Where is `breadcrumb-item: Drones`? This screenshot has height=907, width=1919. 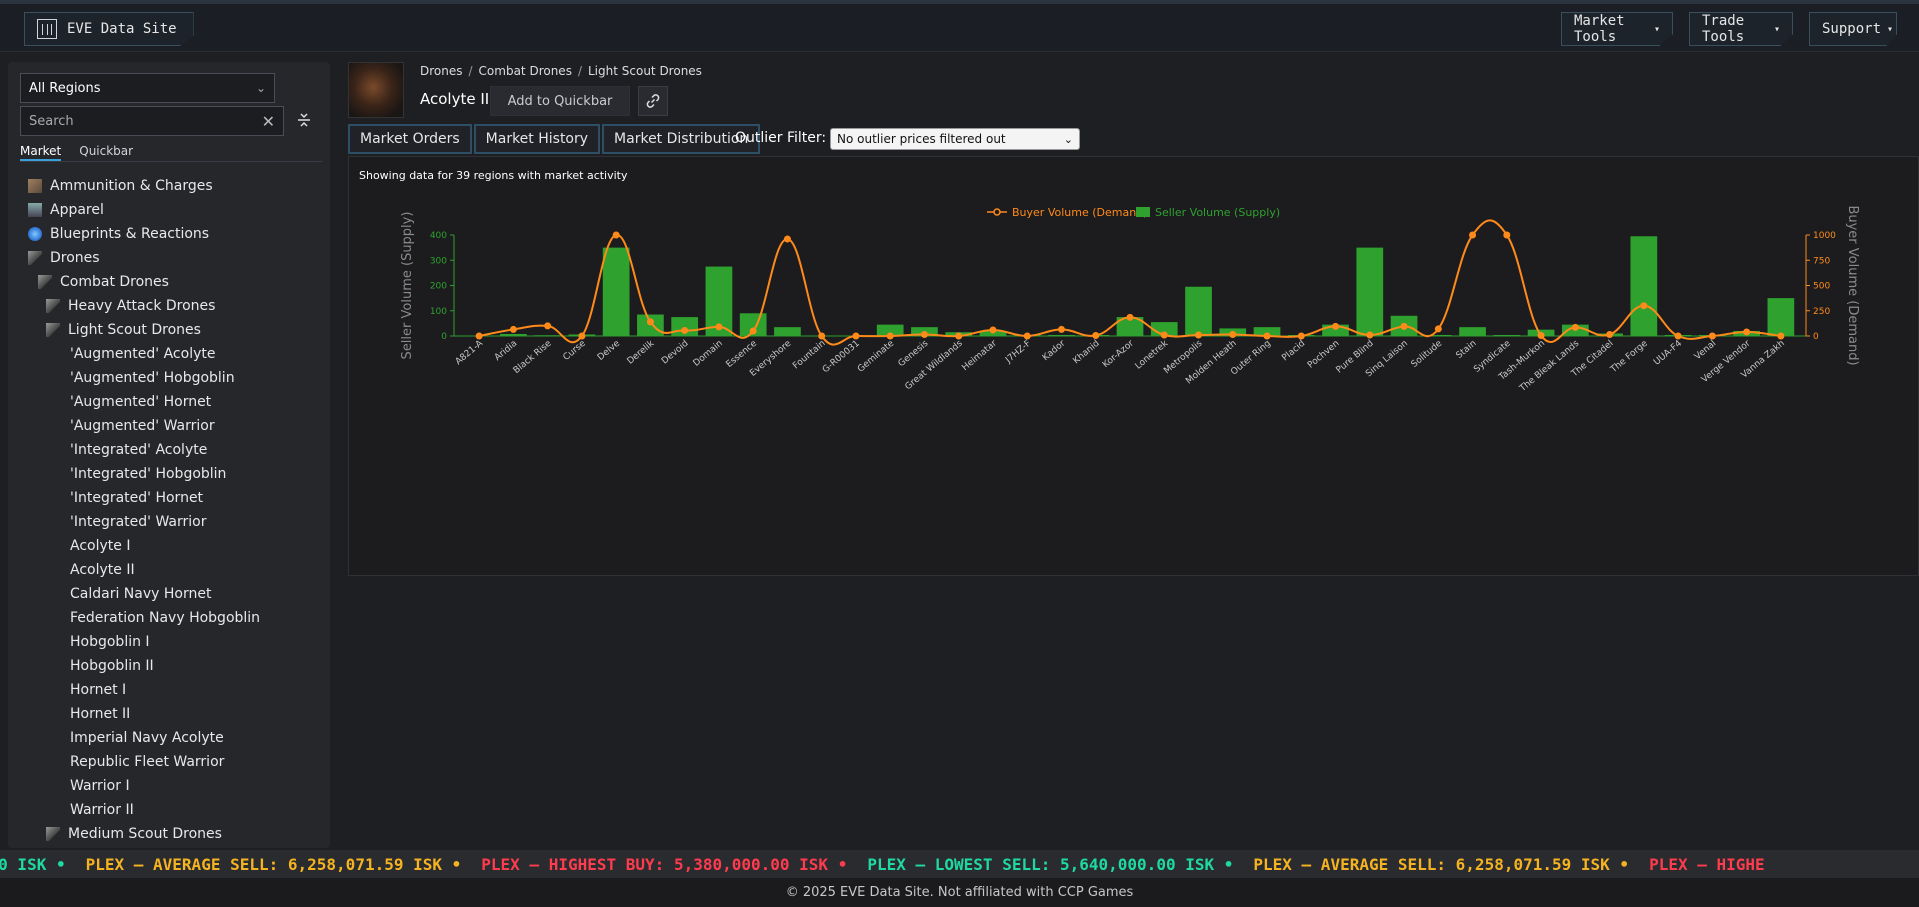 breadcrumb-item: Drones is located at coordinates (441, 71).